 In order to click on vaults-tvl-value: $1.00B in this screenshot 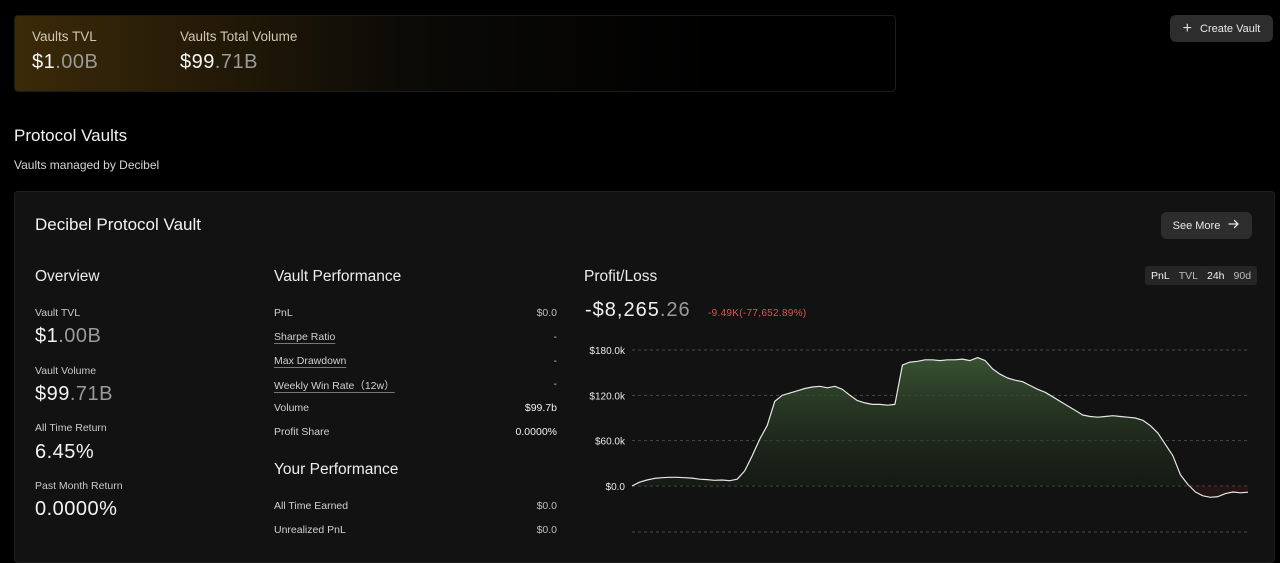, I will do `click(65, 62)`.